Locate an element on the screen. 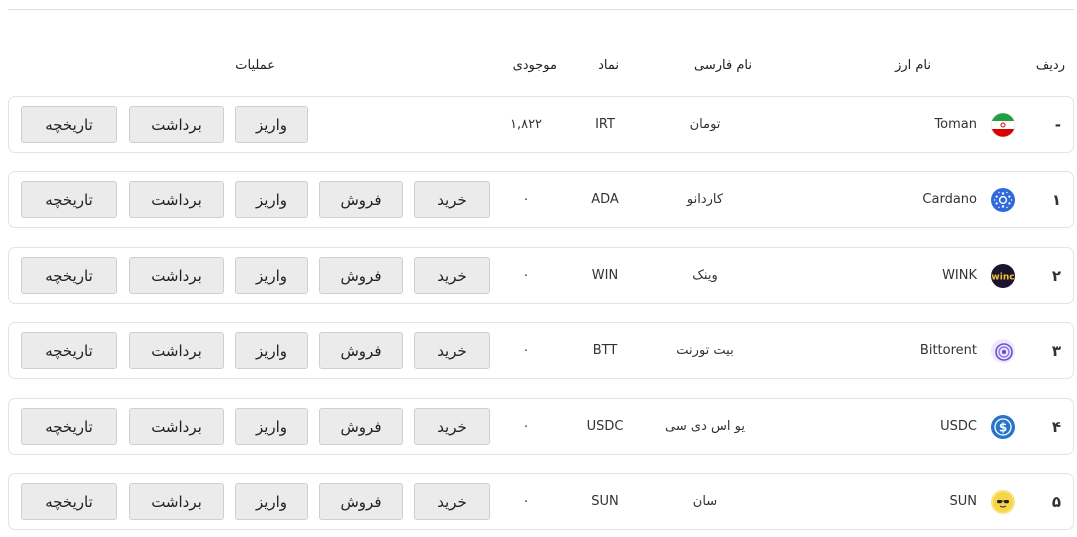  symbol: WIN is located at coordinates (605, 275).